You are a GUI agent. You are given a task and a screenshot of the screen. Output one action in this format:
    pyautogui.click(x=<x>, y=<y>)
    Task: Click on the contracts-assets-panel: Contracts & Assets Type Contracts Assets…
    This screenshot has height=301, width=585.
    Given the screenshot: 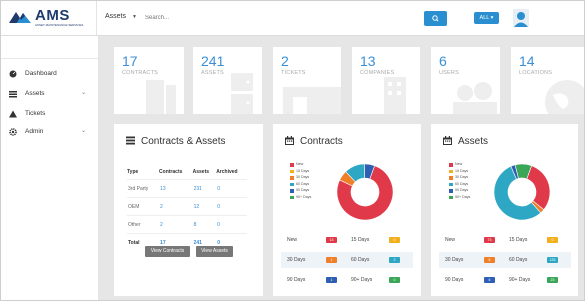 What is the action you would take?
    pyautogui.click(x=188, y=210)
    